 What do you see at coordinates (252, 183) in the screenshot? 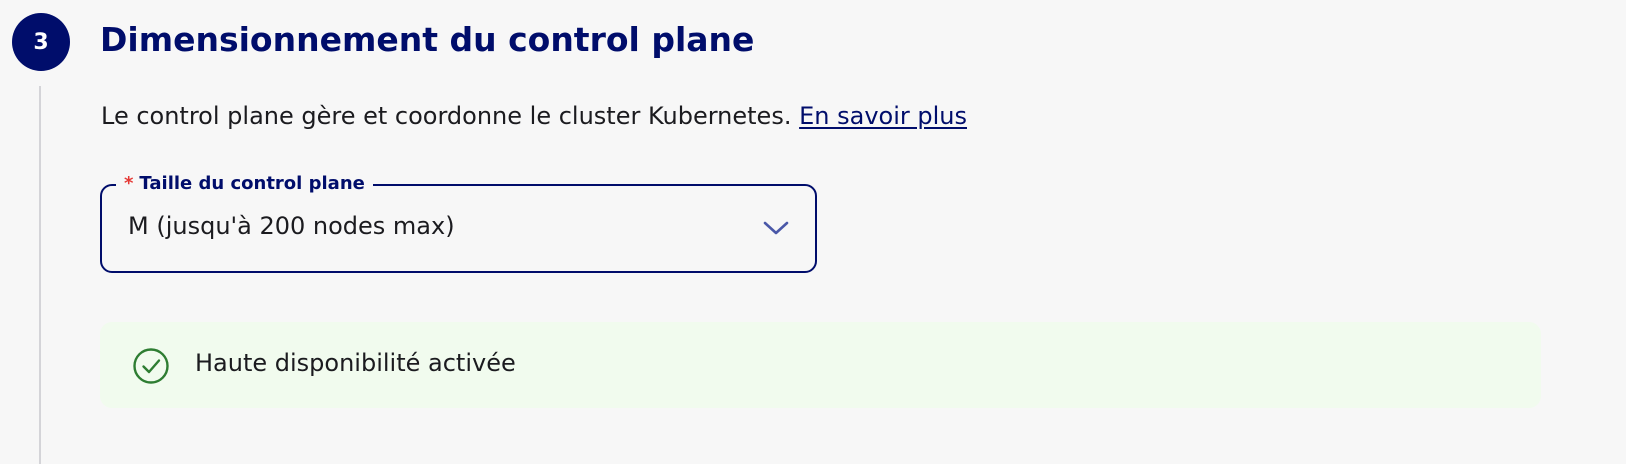
I see `control-plane-size-label-text: Taille du control plane` at bounding box center [252, 183].